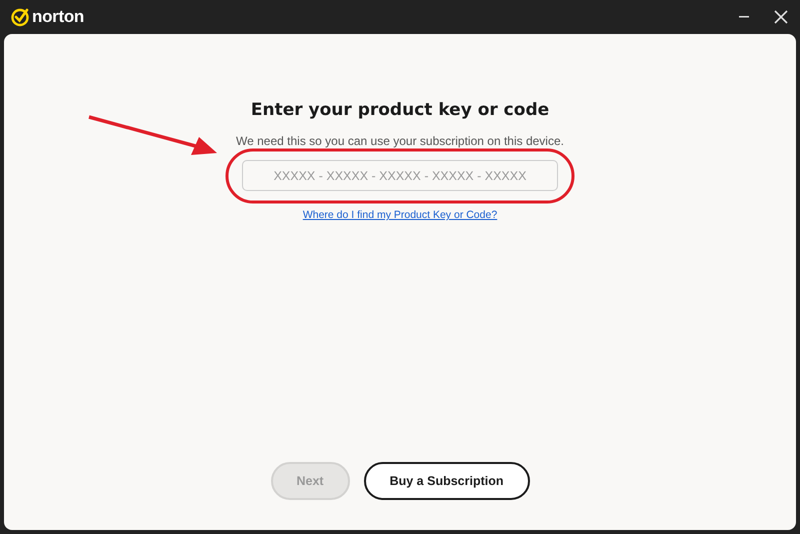 This screenshot has height=534, width=800. Describe the element at coordinates (781, 17) in the screenshot. I see `close-icon` at that location.